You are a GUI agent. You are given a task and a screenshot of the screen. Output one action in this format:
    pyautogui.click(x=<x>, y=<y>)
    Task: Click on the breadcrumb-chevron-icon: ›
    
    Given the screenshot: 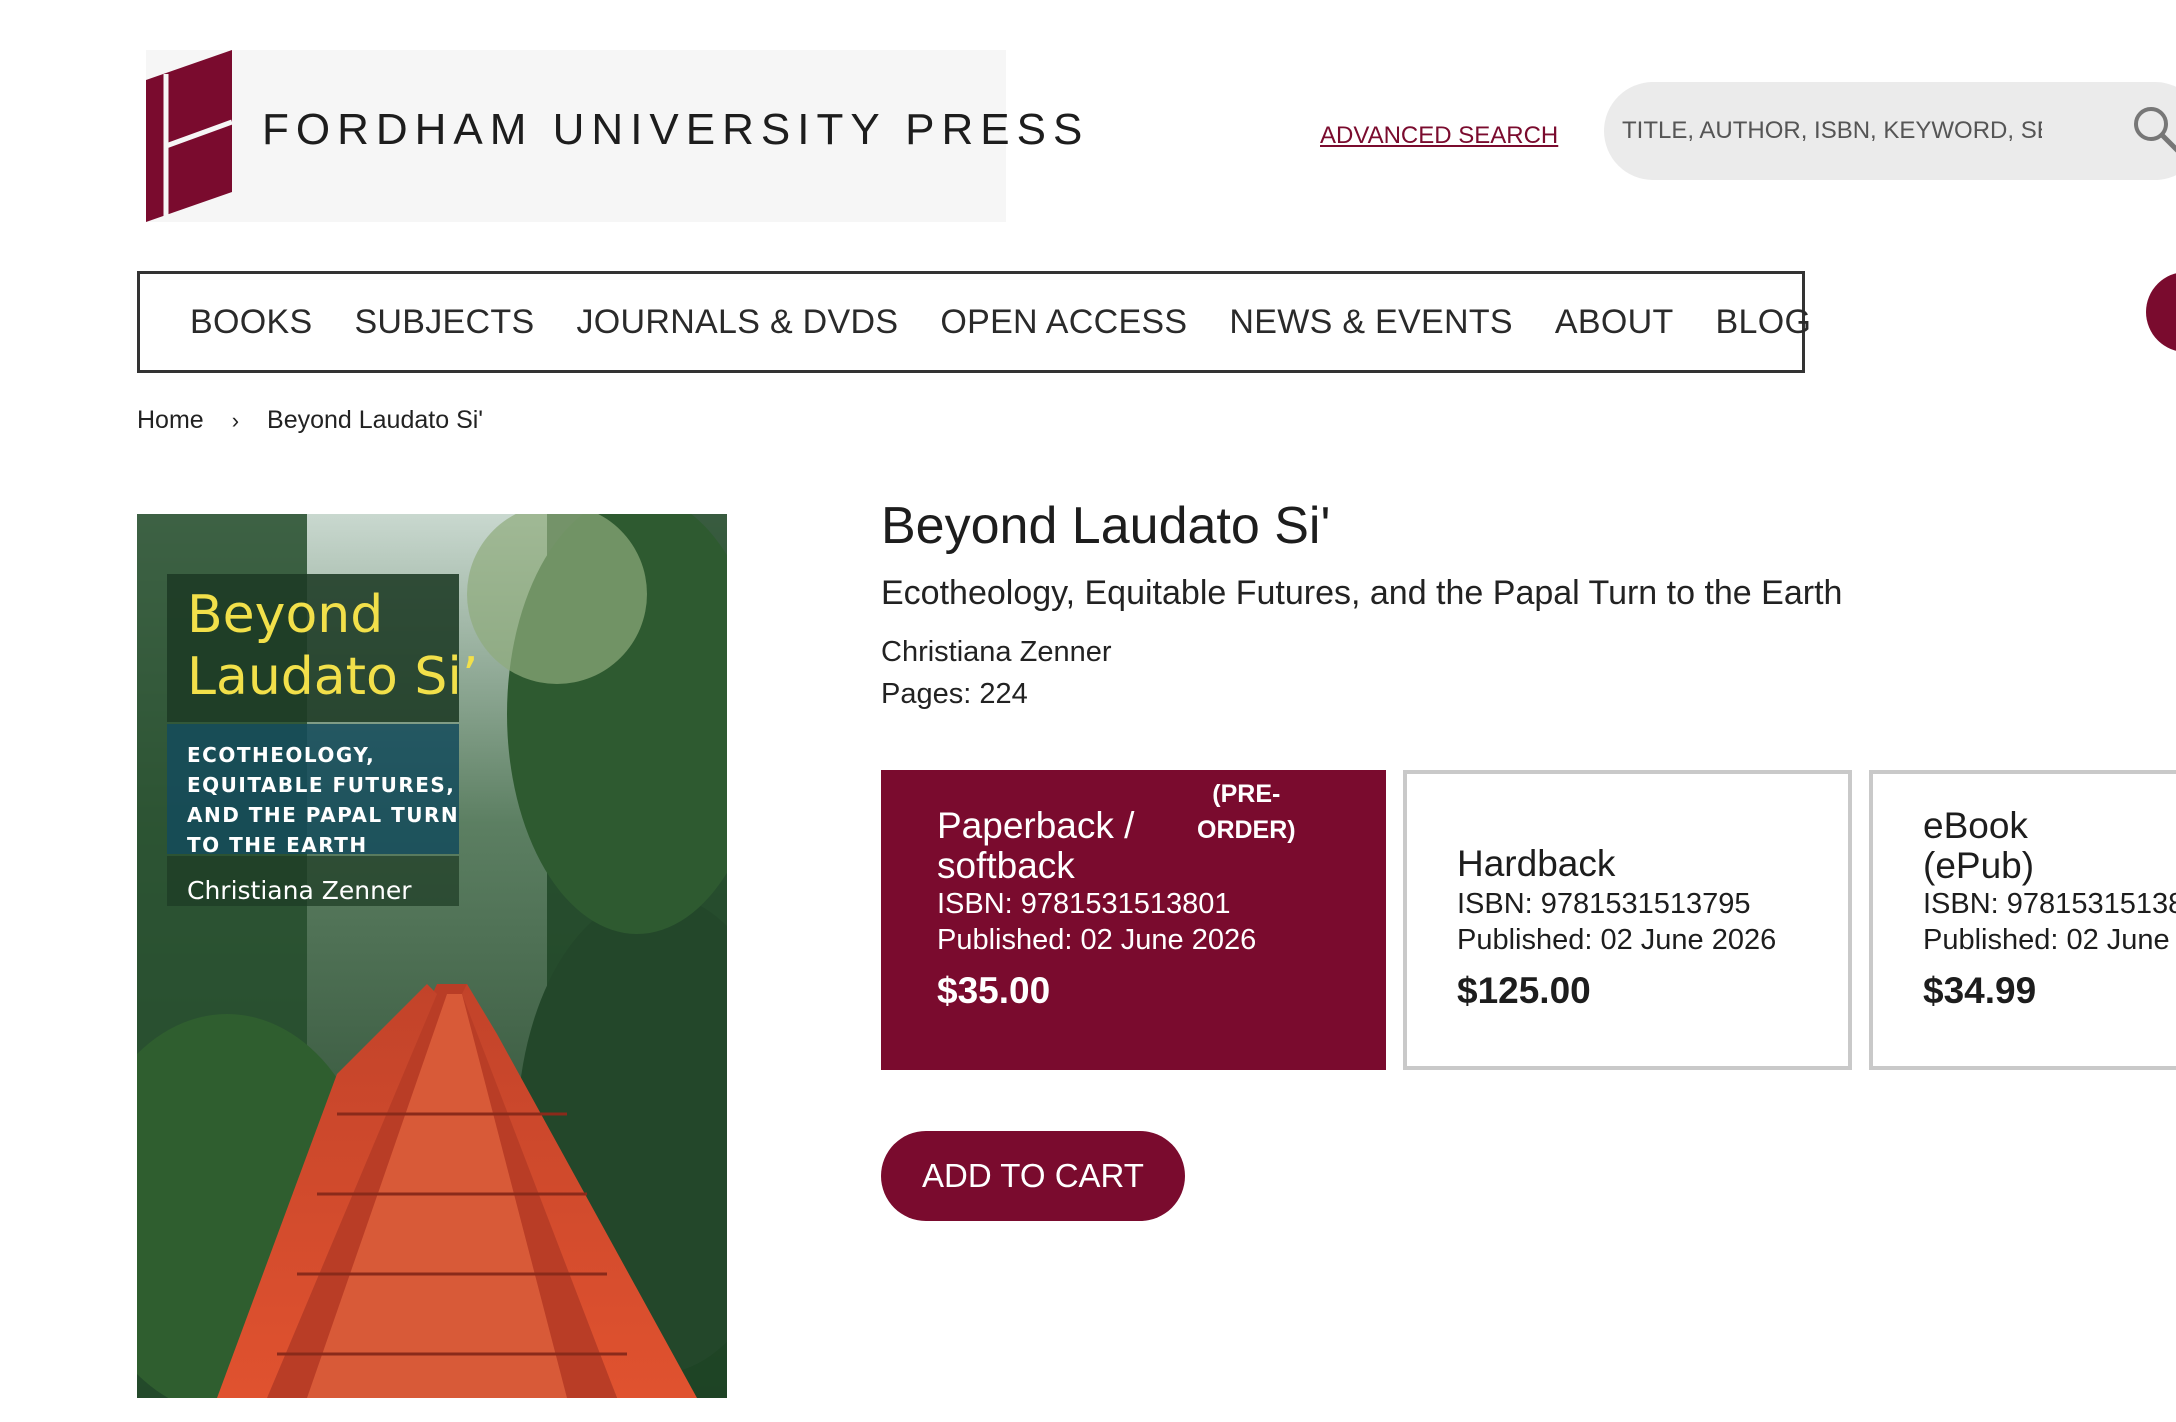 What is the action you would take?
    pyautogui.click(x=235, y=420)
    